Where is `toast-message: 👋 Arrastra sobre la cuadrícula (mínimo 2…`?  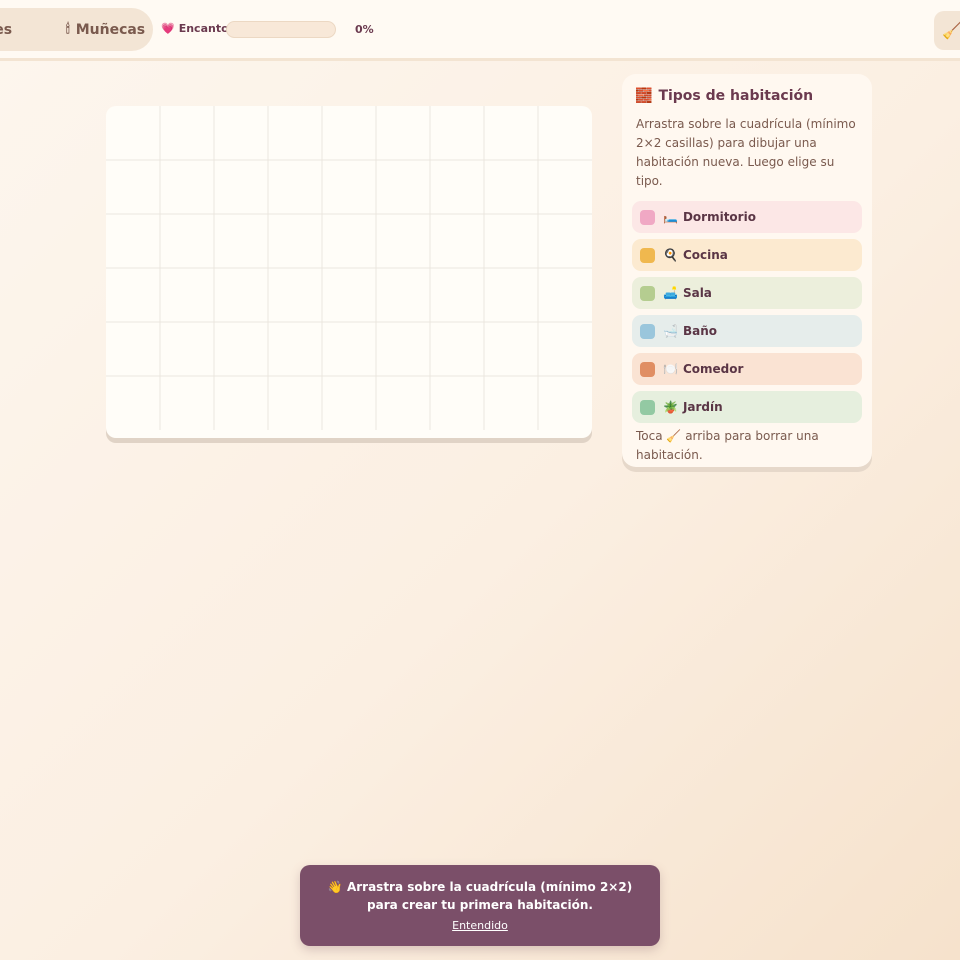
toast-message: 👋 Arrastra sobre la cuadrícula (mínimo 2… is located at coordinates (480, 896).